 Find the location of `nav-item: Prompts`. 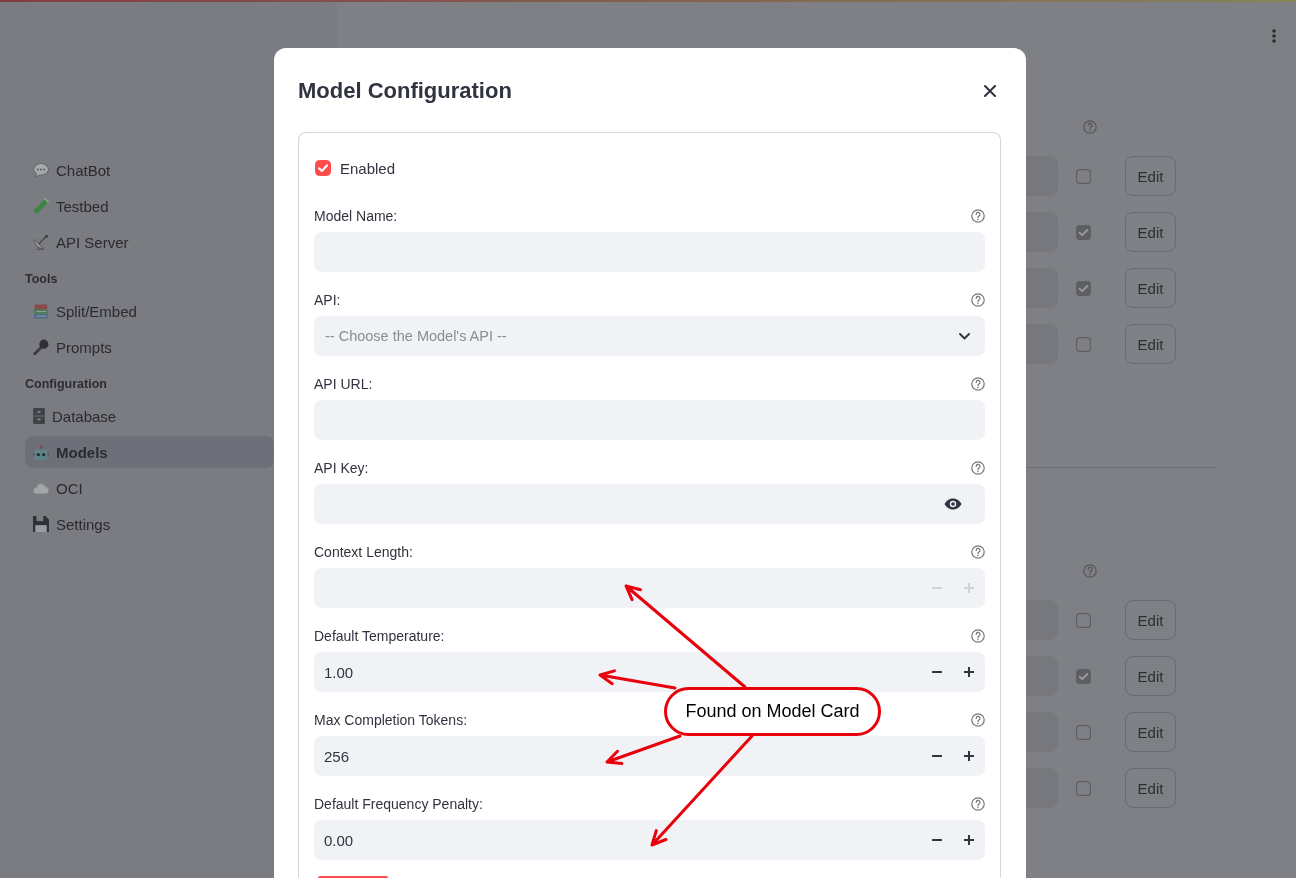

nav-item: Prompts is located at coordinates (149, 347).